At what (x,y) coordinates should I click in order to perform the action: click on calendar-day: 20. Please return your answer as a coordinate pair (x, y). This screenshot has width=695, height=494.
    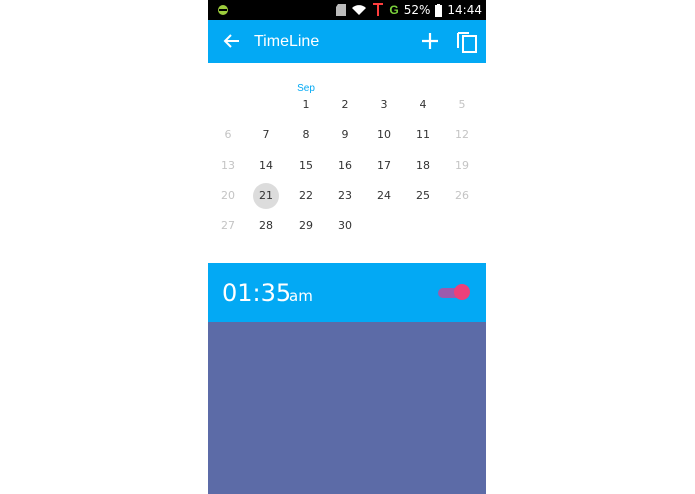
    Looking at the image, I should click on (228, 196).